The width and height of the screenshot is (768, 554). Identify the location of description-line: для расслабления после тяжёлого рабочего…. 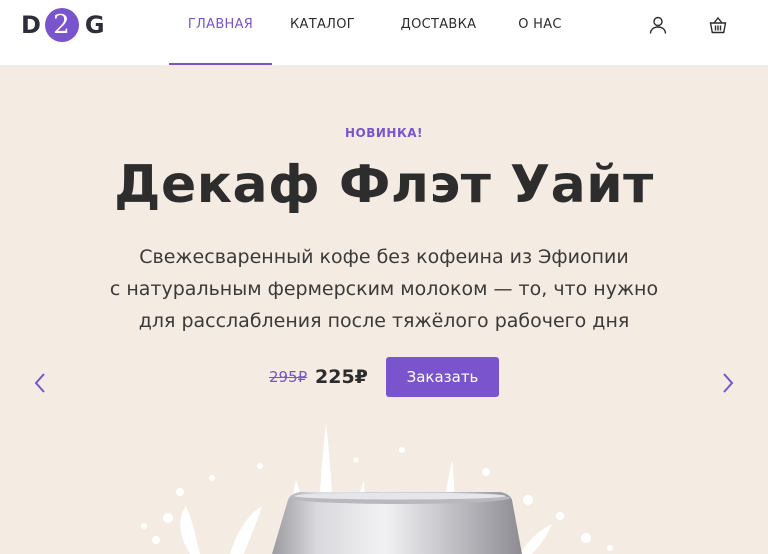
(384, 321).